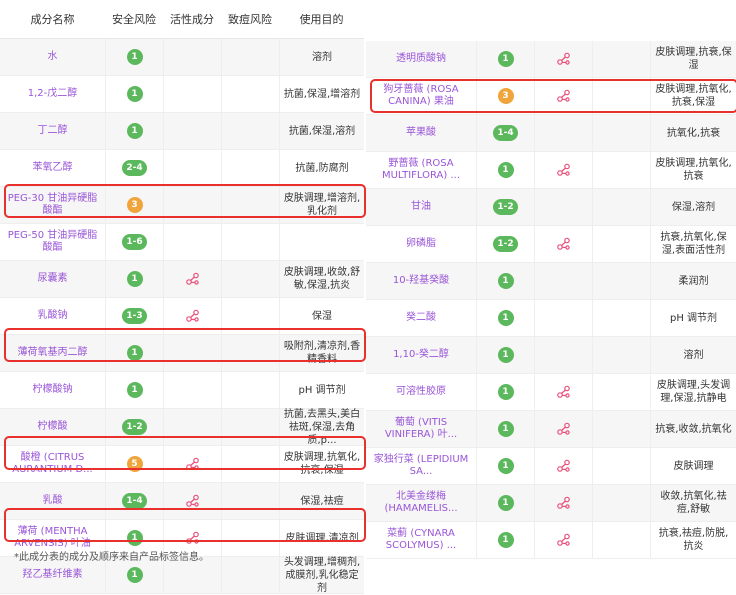 This screenshot has height=595, width=736. I want to click on table-row: 乳酸钠 1-3 保湿, so click(182, 316).